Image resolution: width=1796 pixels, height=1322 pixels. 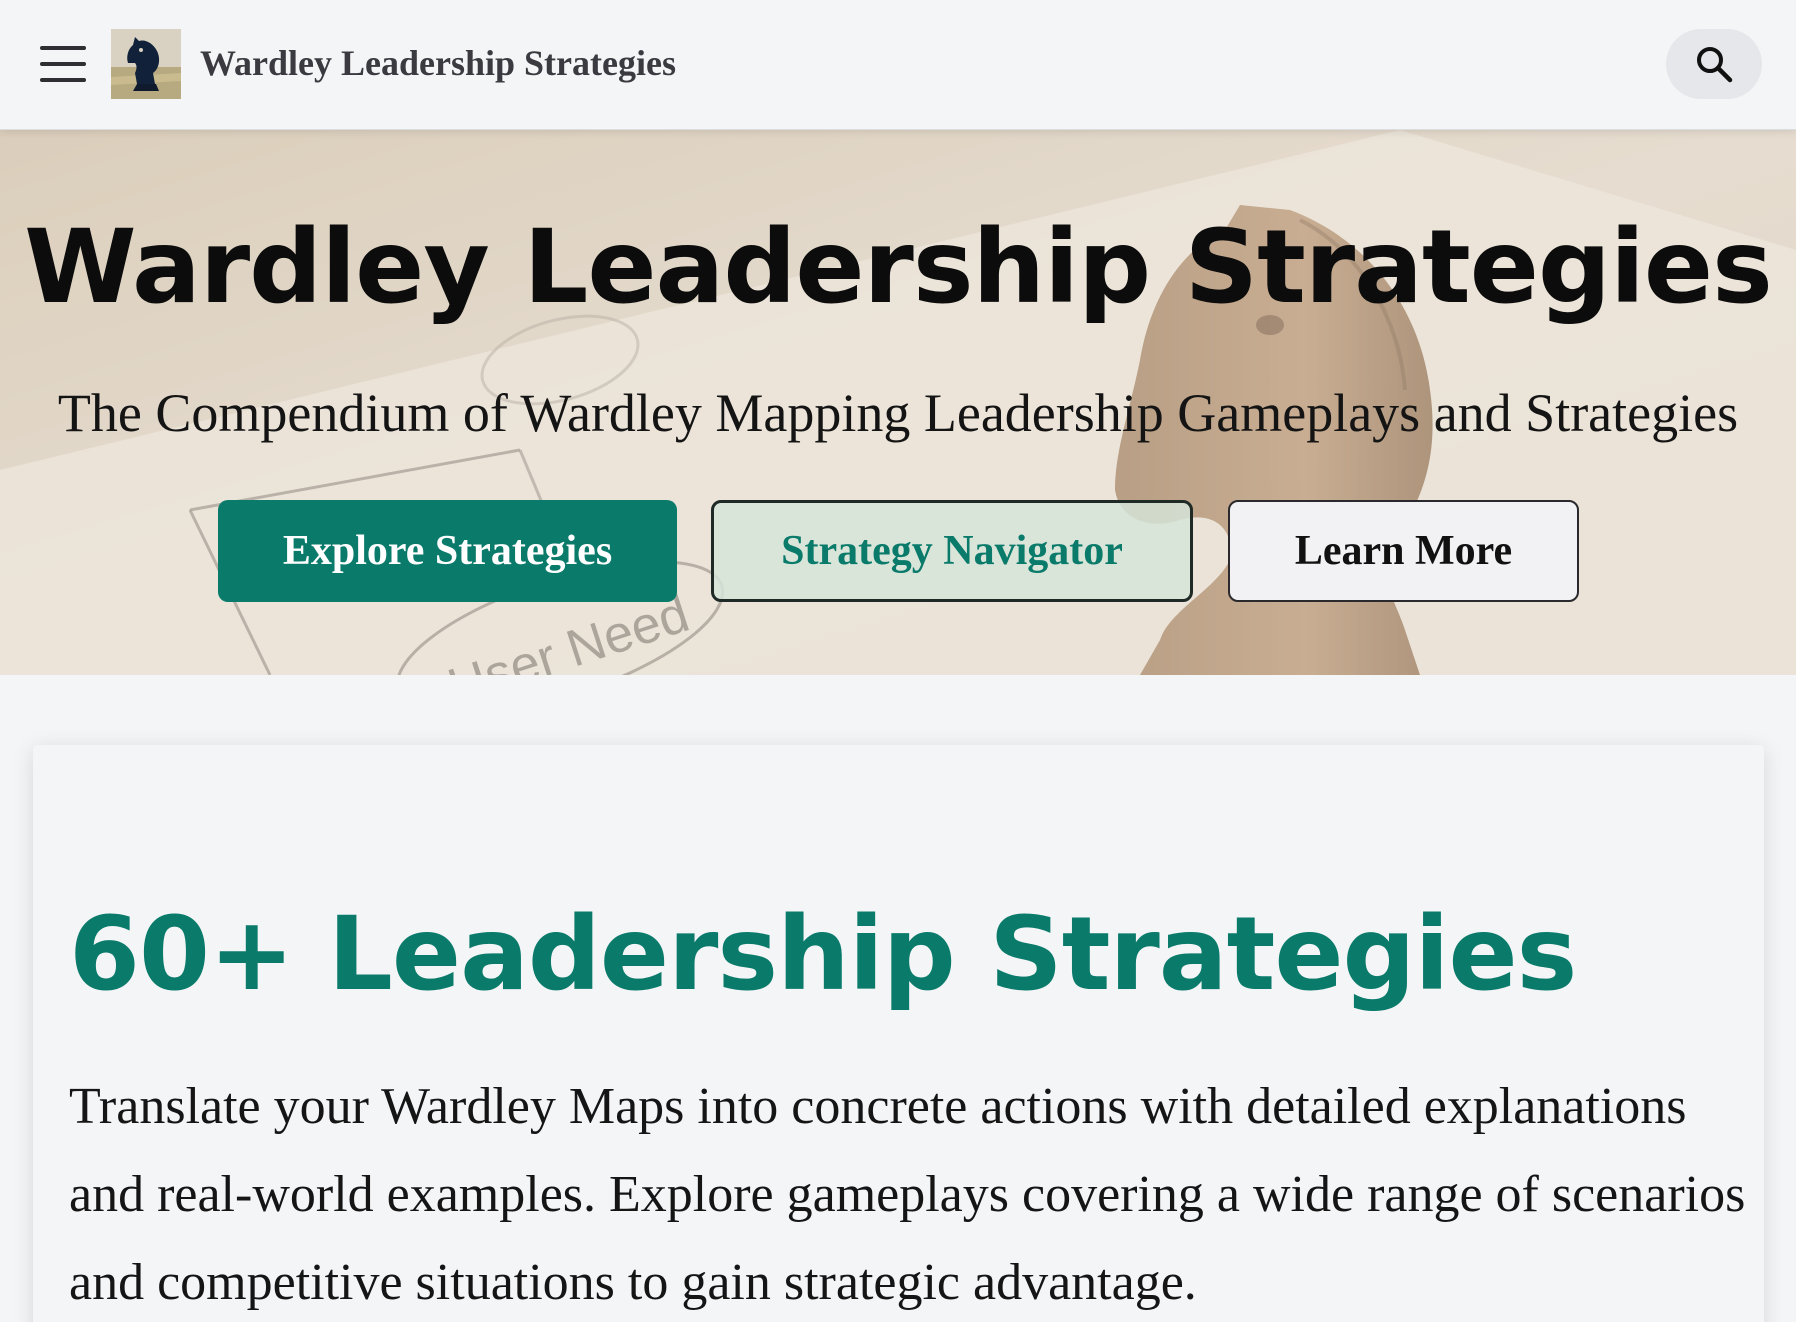 I want to click on top-navigation-bar: Wardley Leadership Strategies, so click(x=898, y=65).